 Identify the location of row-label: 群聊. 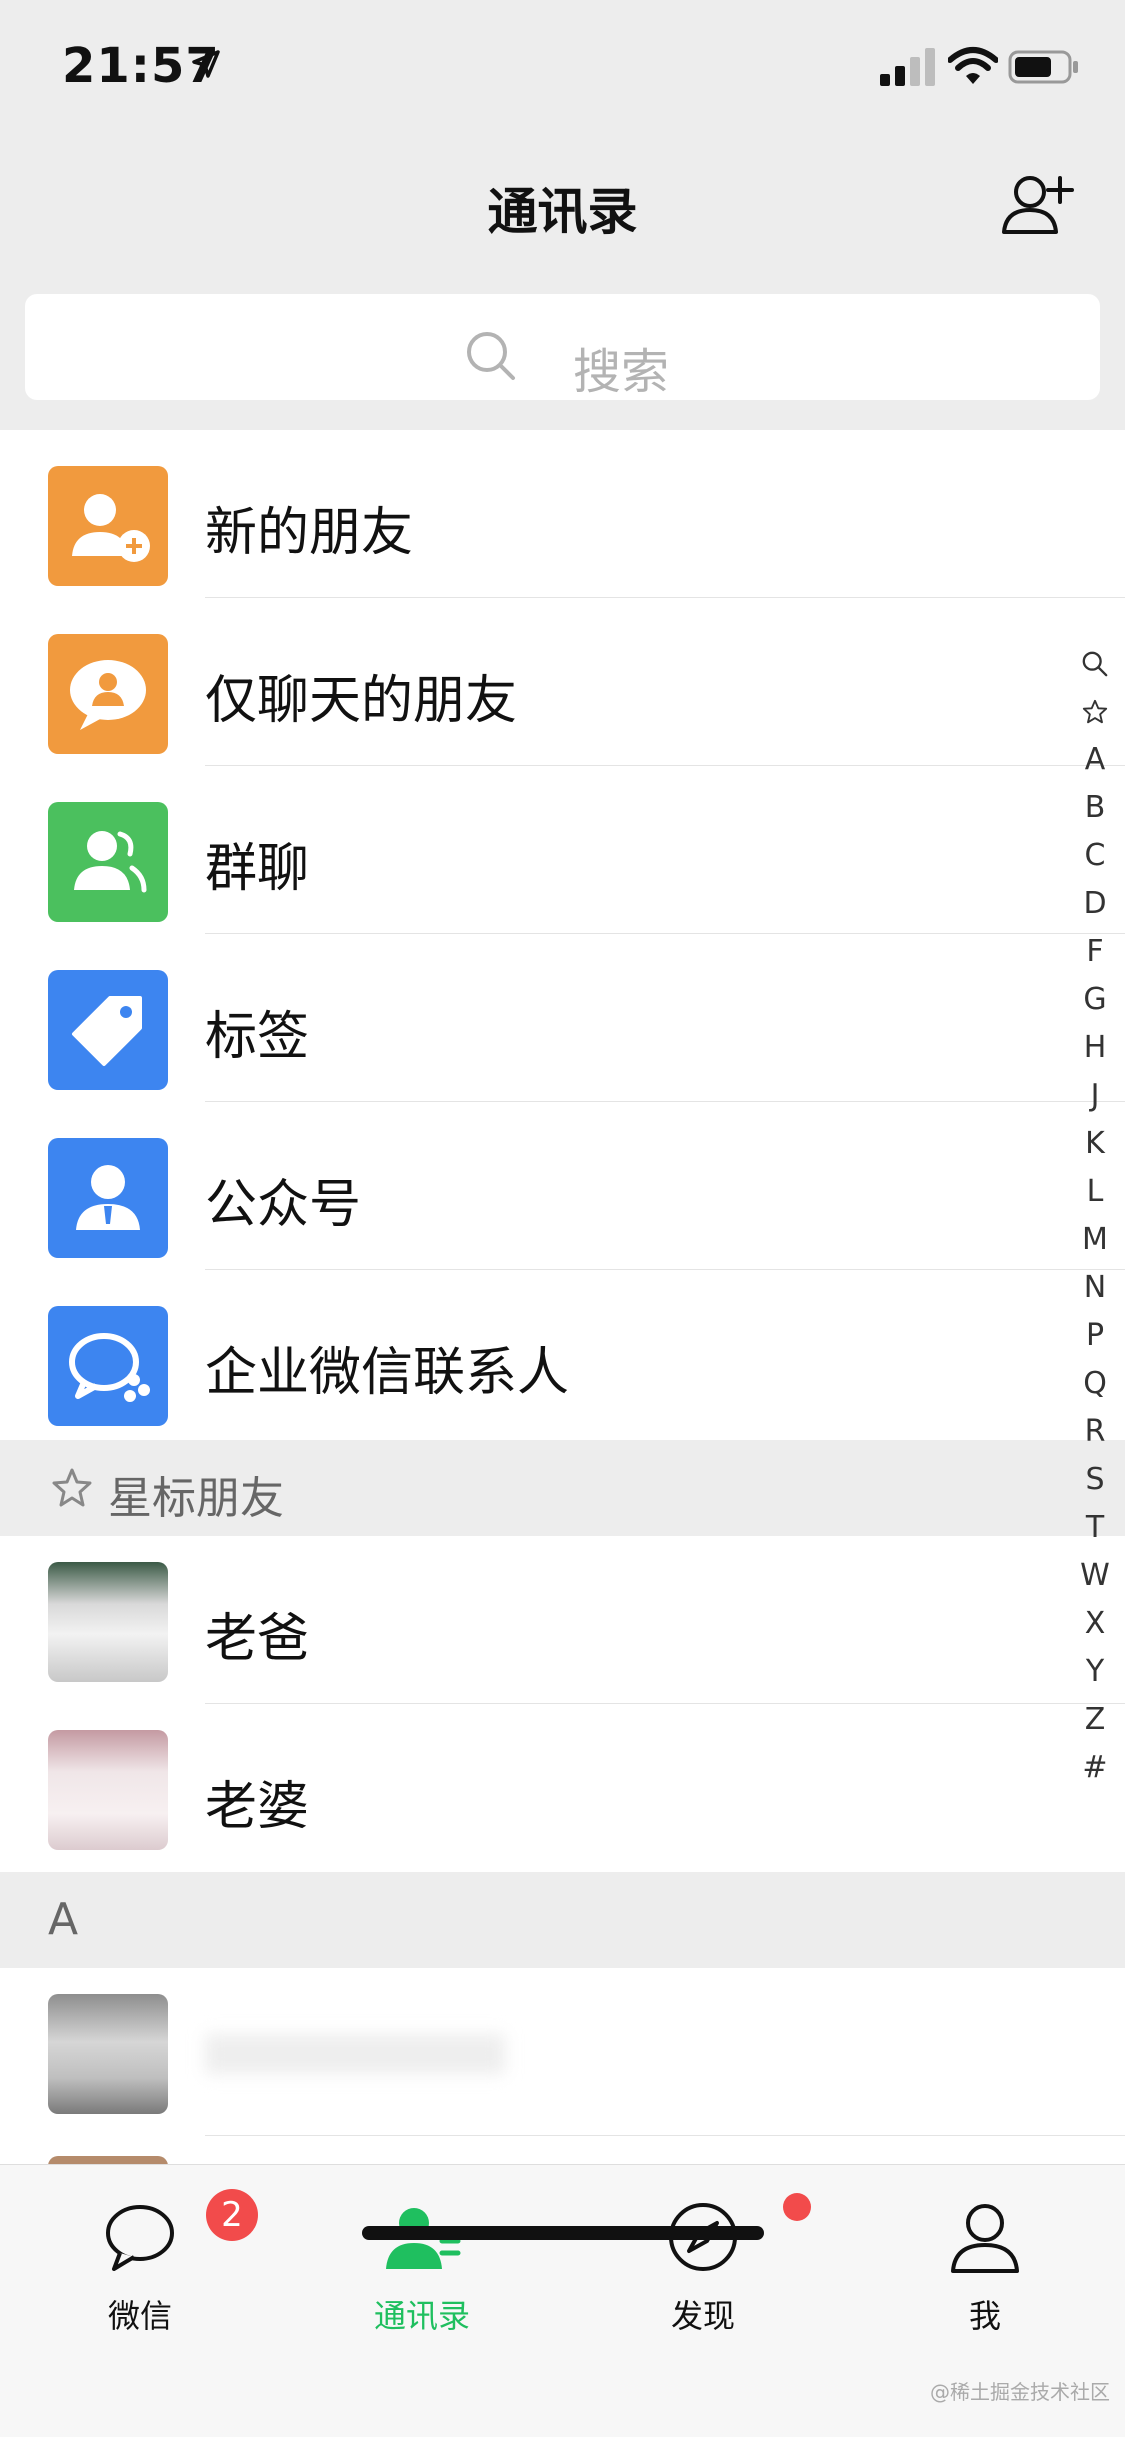
(257, 869).